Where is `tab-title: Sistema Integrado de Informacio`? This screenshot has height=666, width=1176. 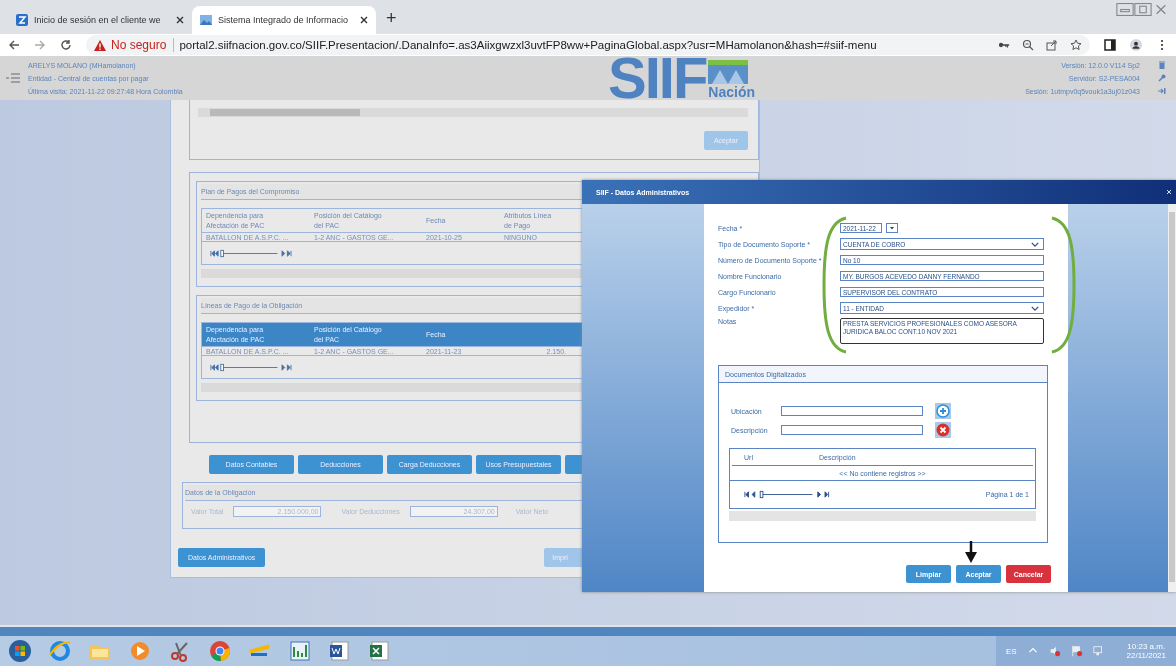 tab-title: Sistema Integrado de Informacio is located at coordinates (284, 20).